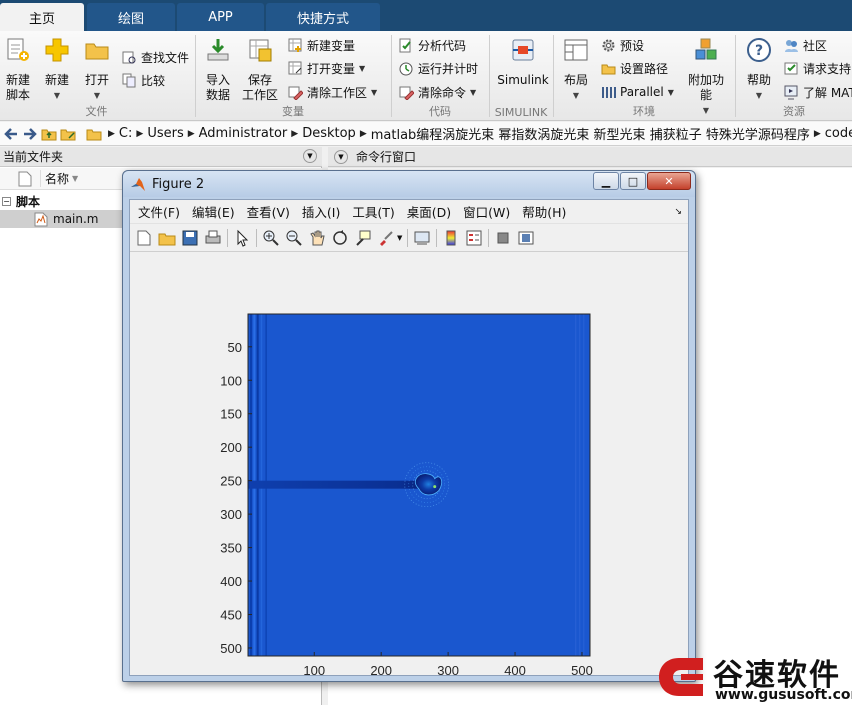 The width and height of the screenshot is (852, 705). I want to click on find-files-icon, so click(129, 57).